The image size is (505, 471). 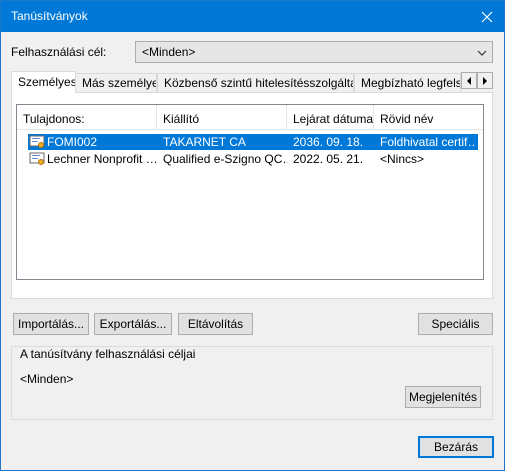 I want to click on button-label: Bezárás, so click(x=456, y=447).